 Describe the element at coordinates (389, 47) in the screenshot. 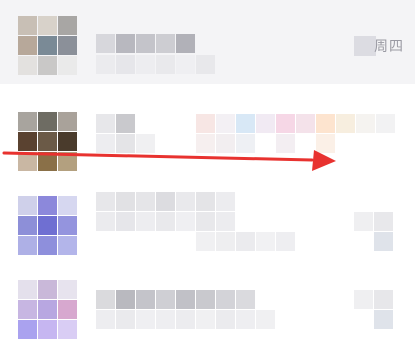

I see `message-time: 周四` at that location.